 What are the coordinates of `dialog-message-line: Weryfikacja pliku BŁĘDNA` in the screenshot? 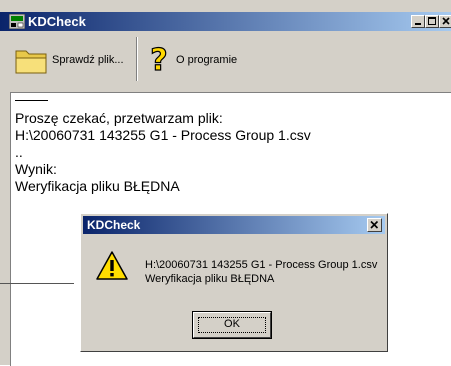 It's located at (210, 279).